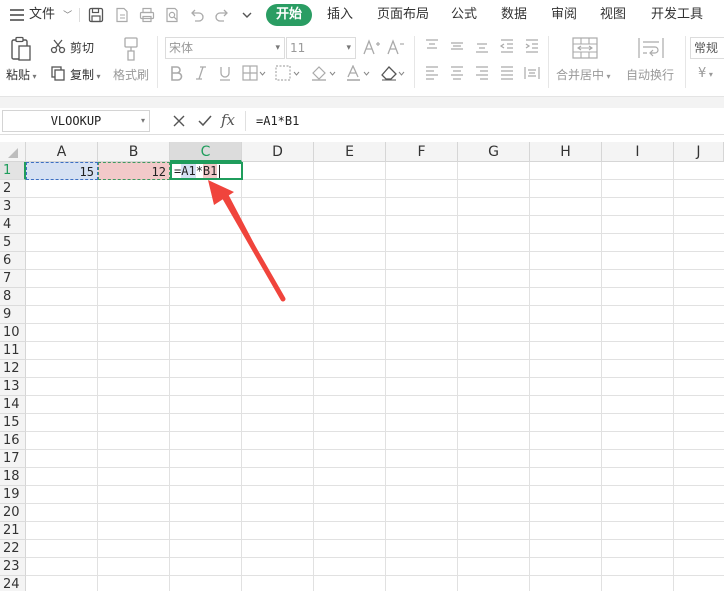  What do you see at coordinates (432, 46) in the screenshot?
I see `align-top-icon` at bounding box center [432, 46].